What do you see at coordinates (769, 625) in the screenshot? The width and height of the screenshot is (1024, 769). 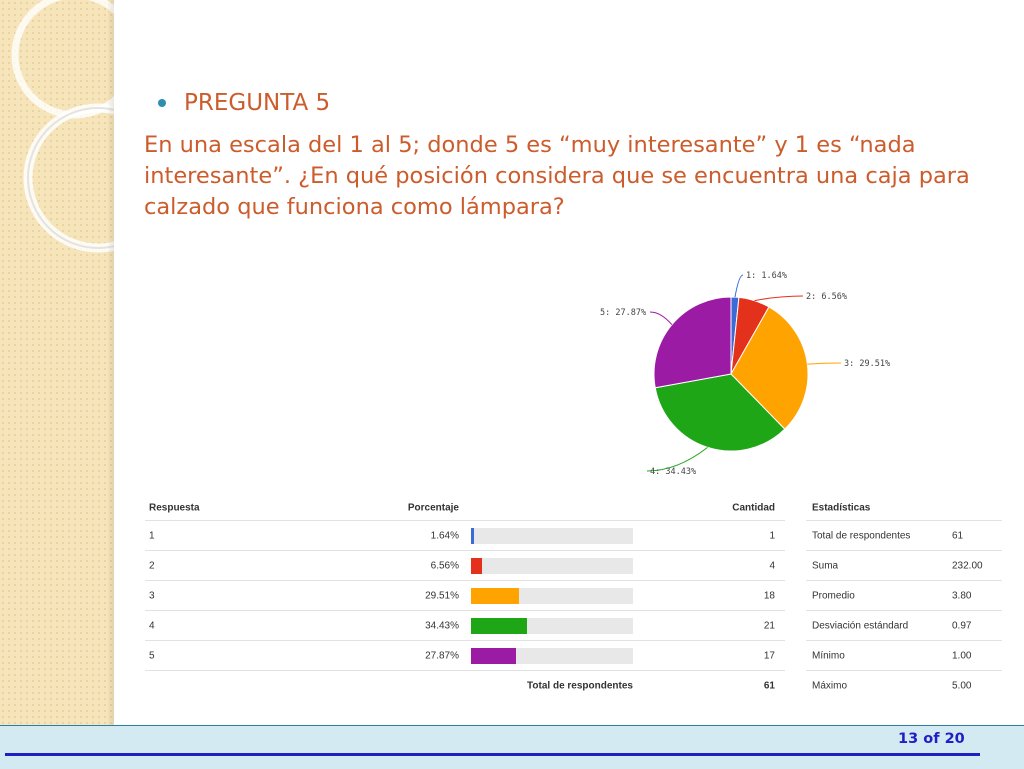 I see `count-value: 21` at bounding box center [769, 625].